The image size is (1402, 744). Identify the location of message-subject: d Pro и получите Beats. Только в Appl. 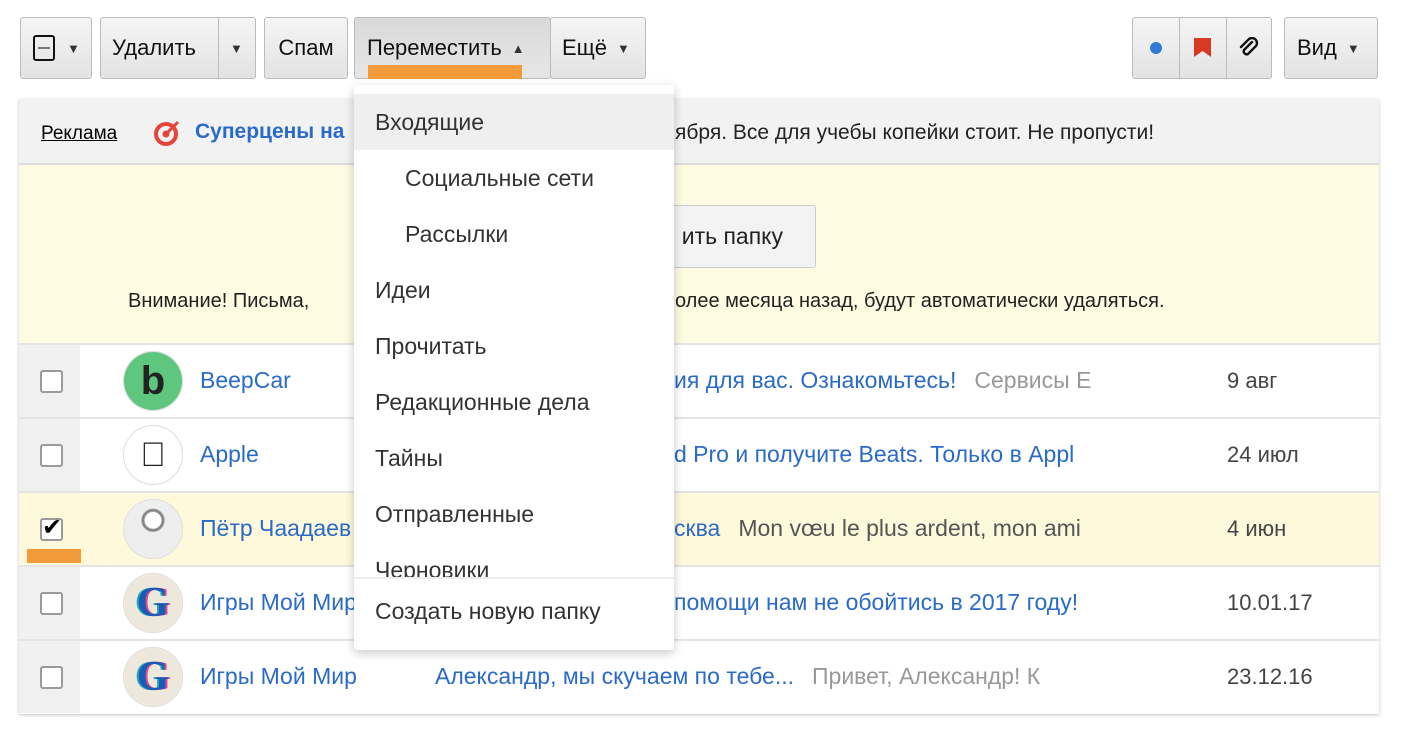
(906, 454).